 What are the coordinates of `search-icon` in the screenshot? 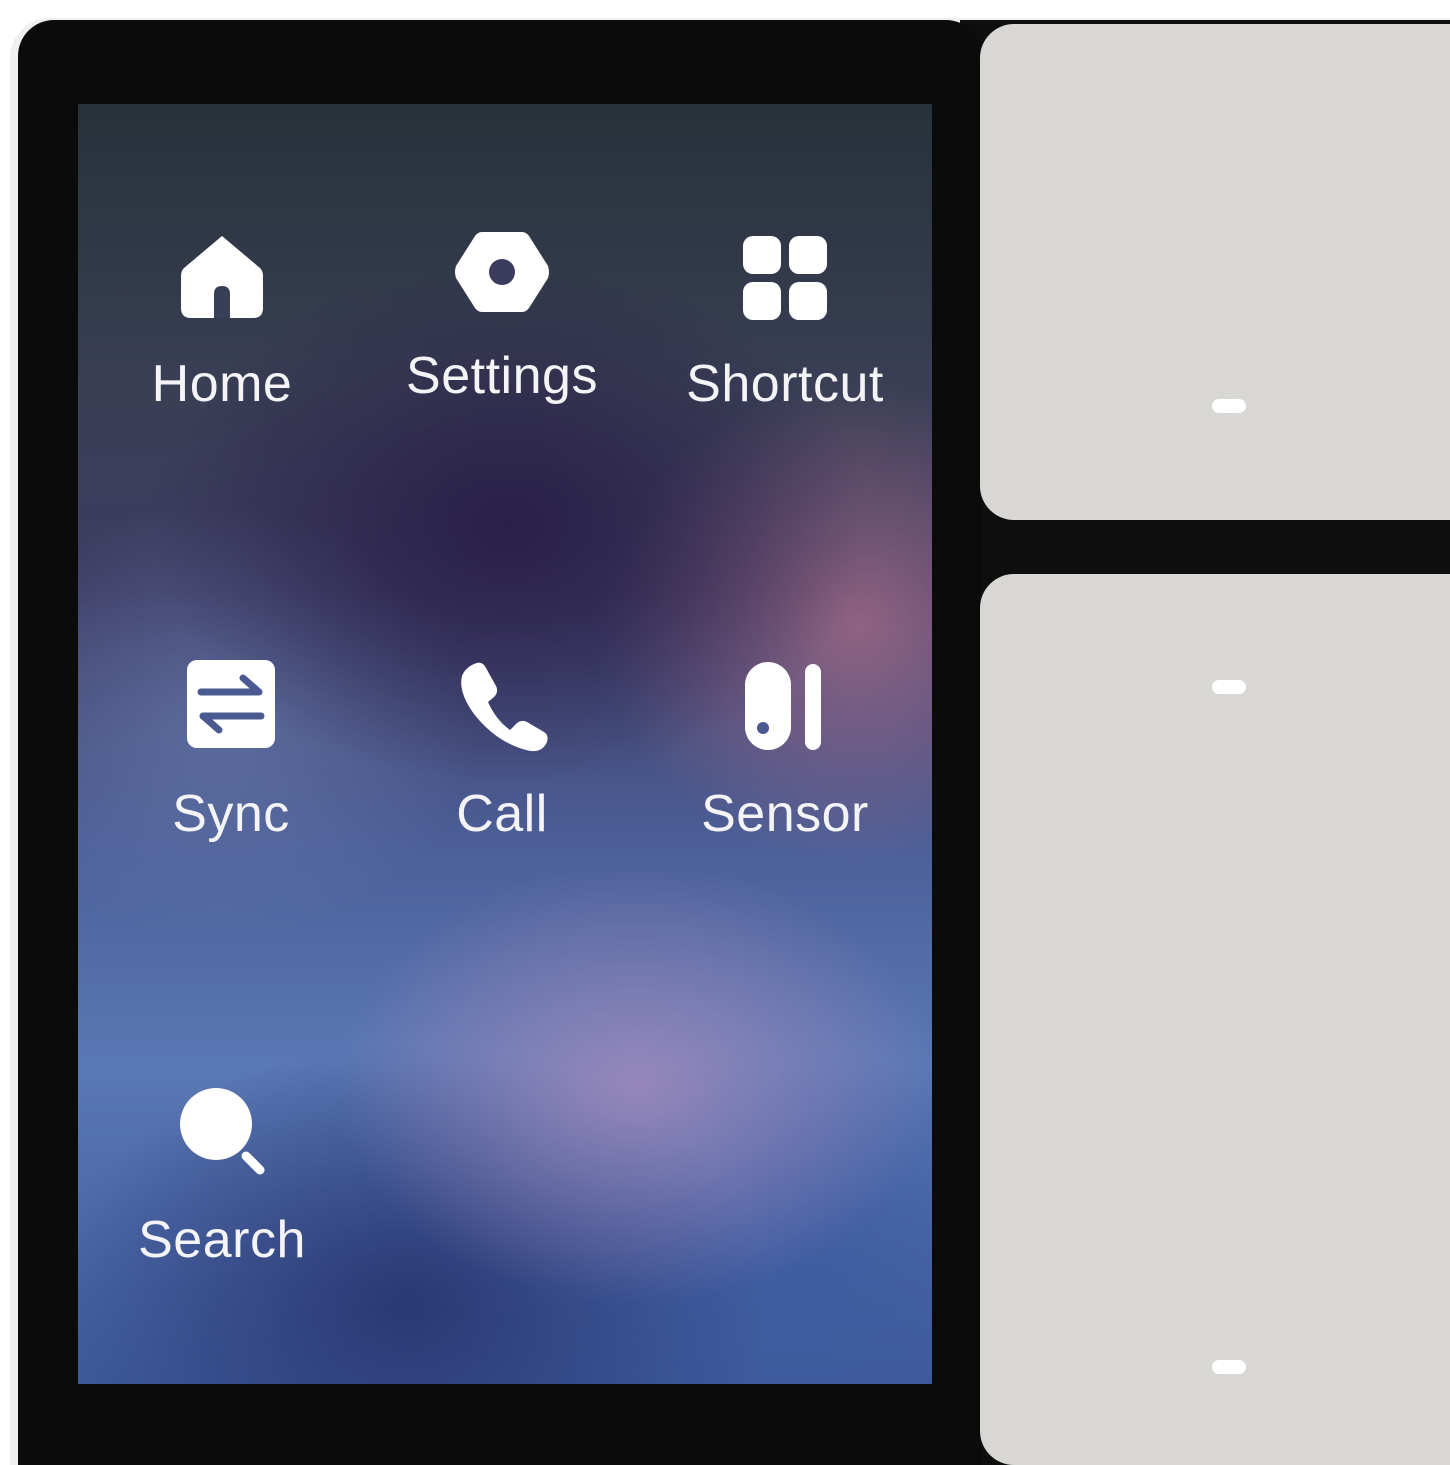 It's located at (222, 1131).